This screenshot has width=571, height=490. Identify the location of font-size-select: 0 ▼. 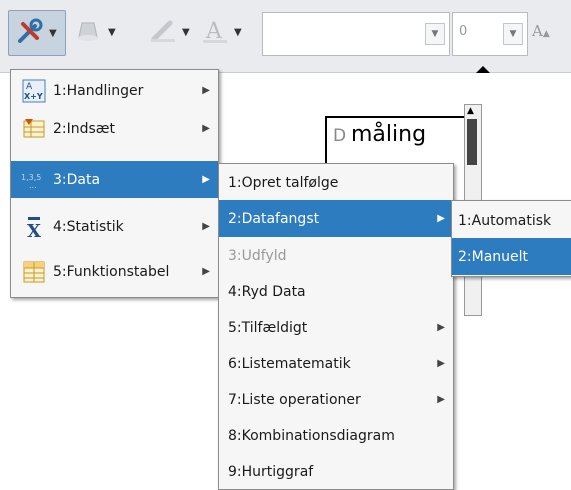
(490, 34).